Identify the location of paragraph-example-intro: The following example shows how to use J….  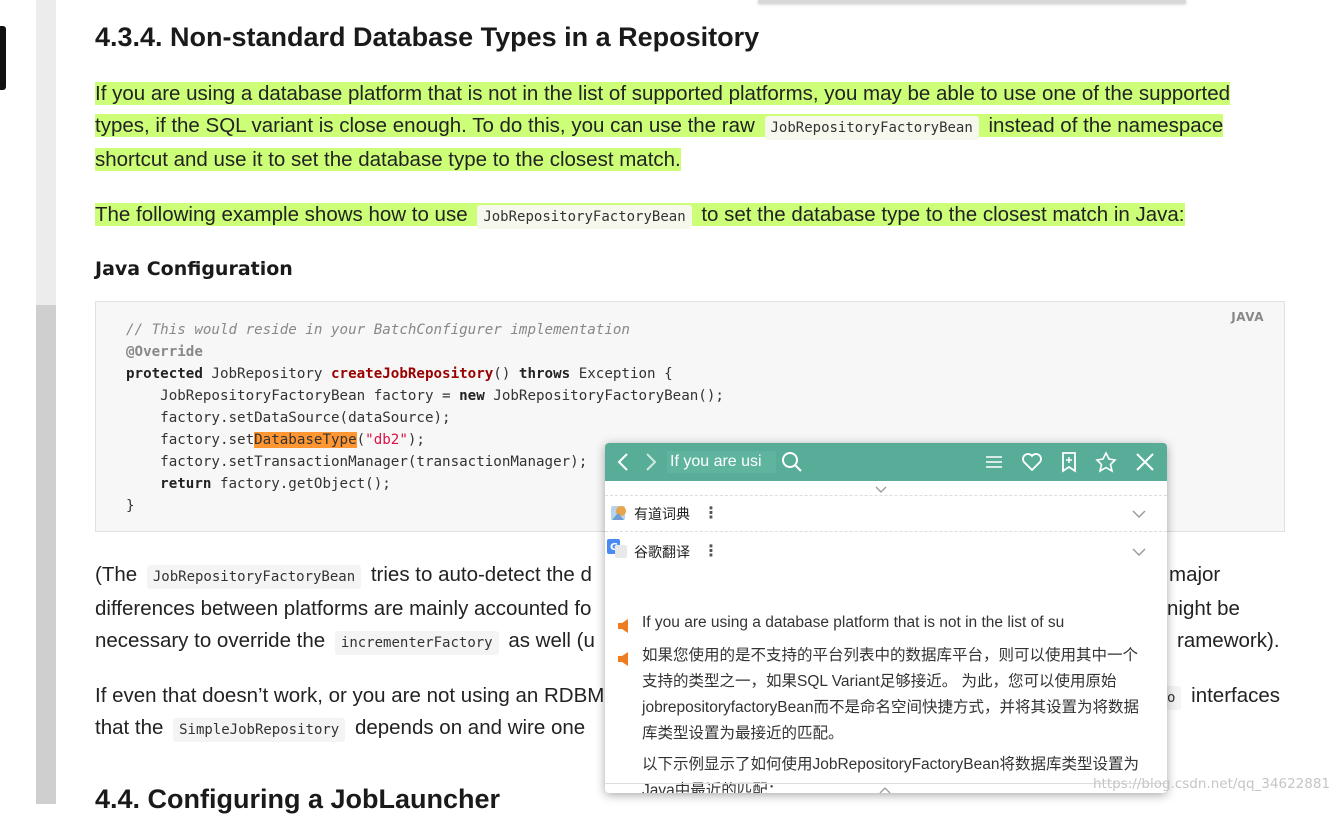
(690, 216).